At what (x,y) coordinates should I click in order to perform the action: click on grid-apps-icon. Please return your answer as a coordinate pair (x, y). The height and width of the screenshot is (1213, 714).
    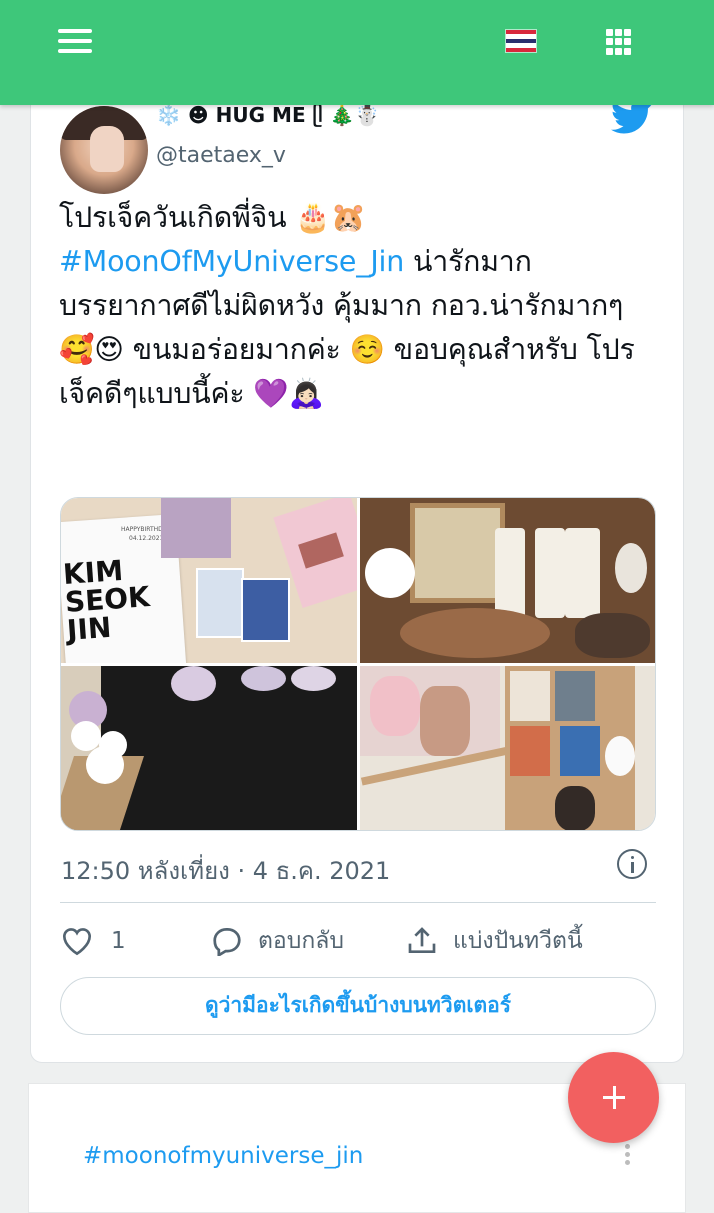
    Looking at the image, I should click on (619, 42).